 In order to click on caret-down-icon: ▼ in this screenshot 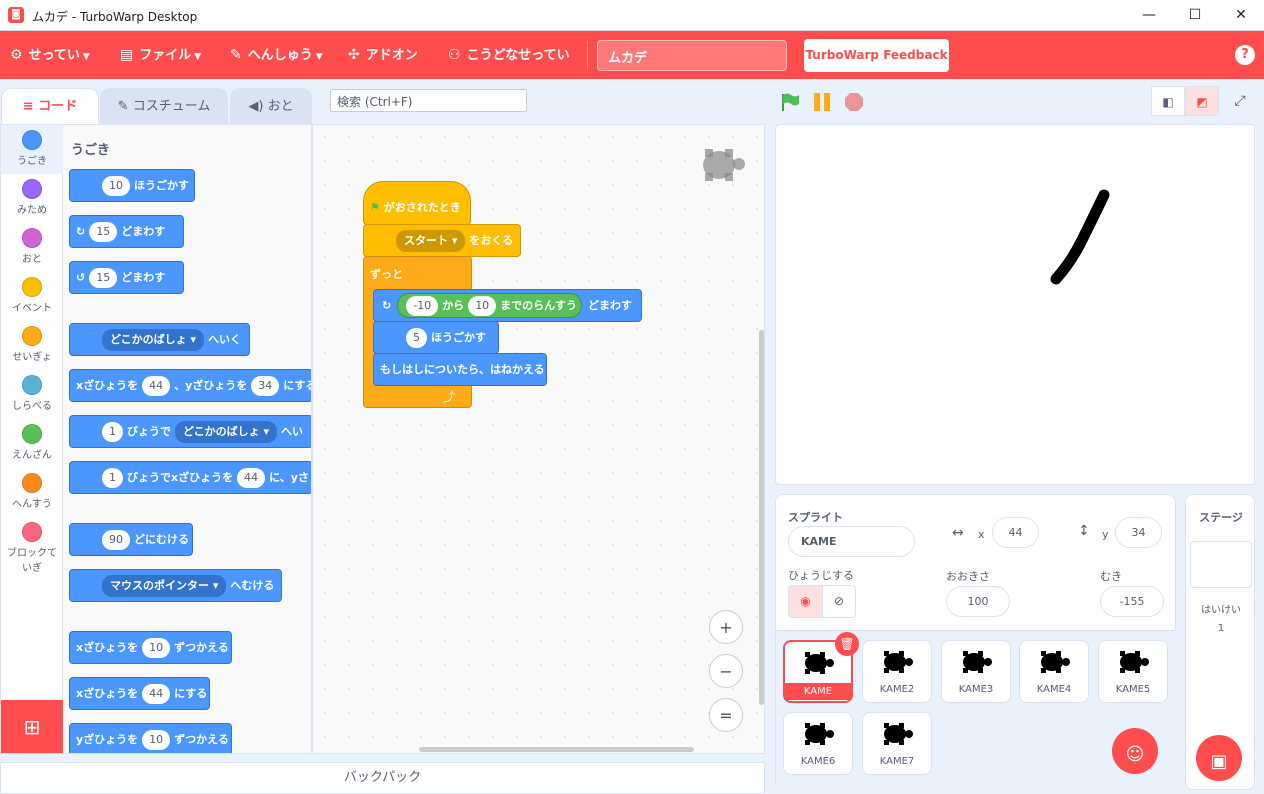, I will do `click(198, 57)`.